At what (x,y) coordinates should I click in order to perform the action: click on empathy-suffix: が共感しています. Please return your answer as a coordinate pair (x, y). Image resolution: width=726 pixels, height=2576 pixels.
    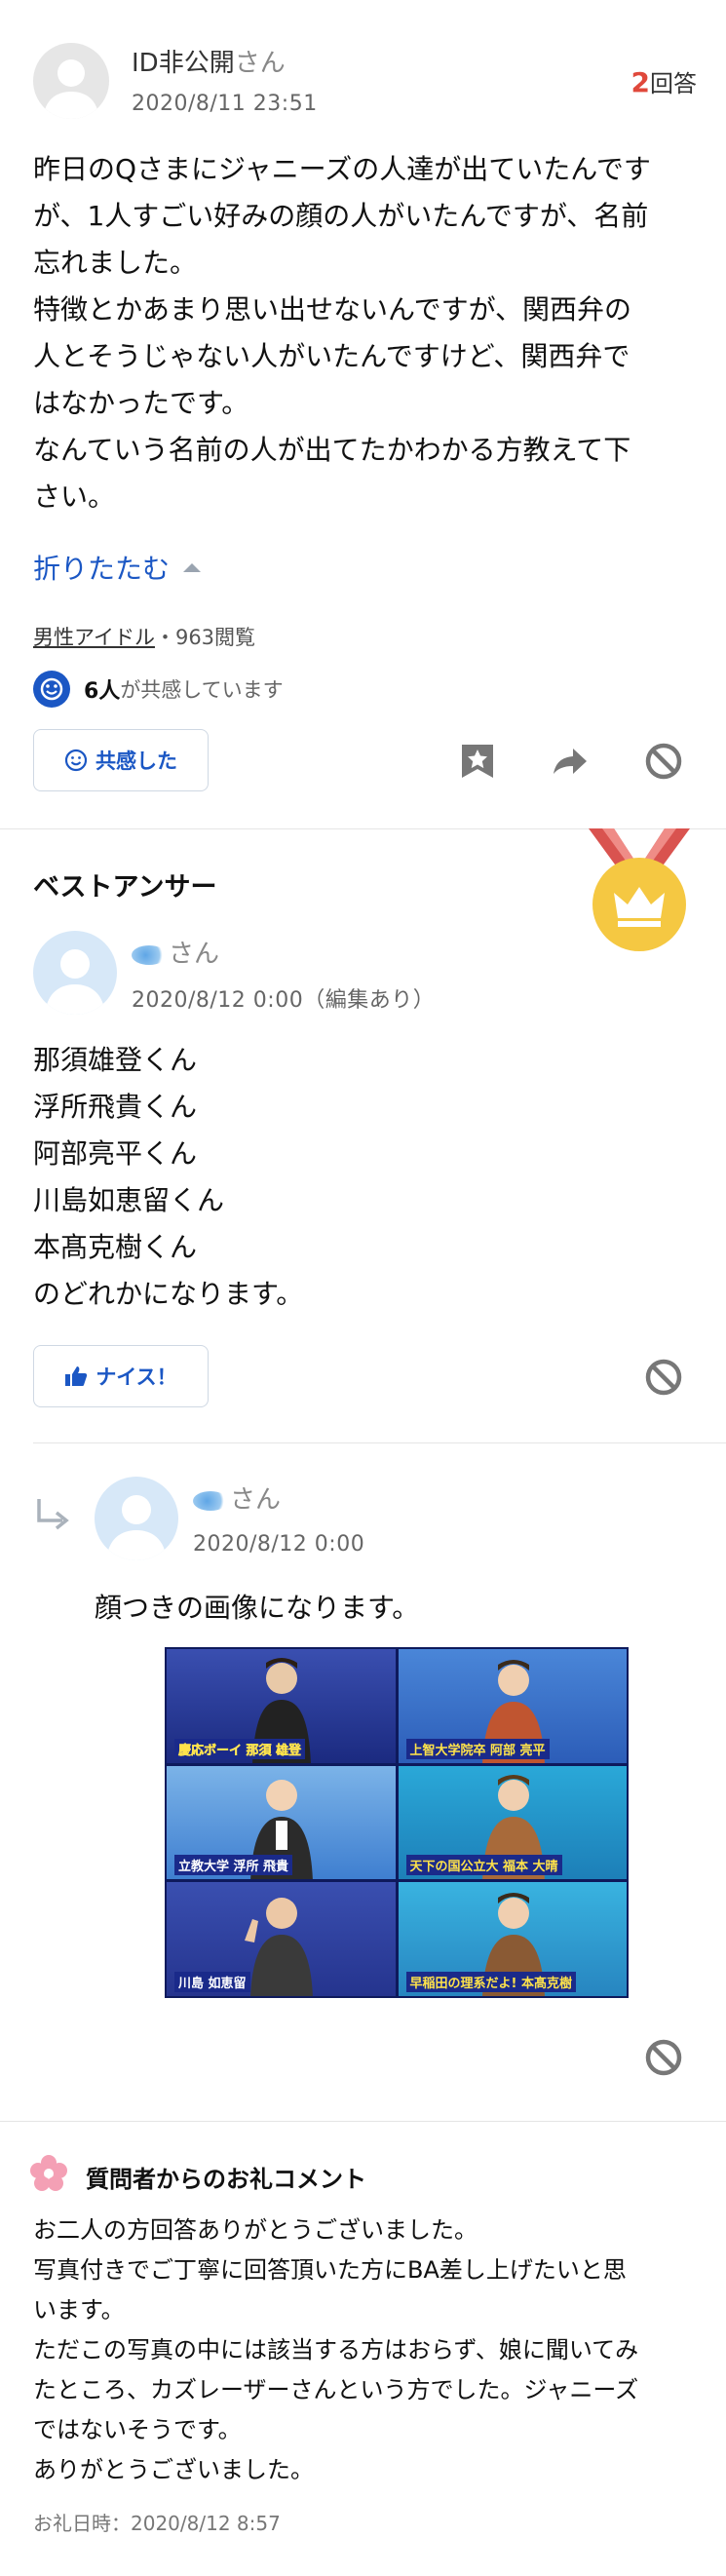
    Looking at the image, I should click on (202, 690).